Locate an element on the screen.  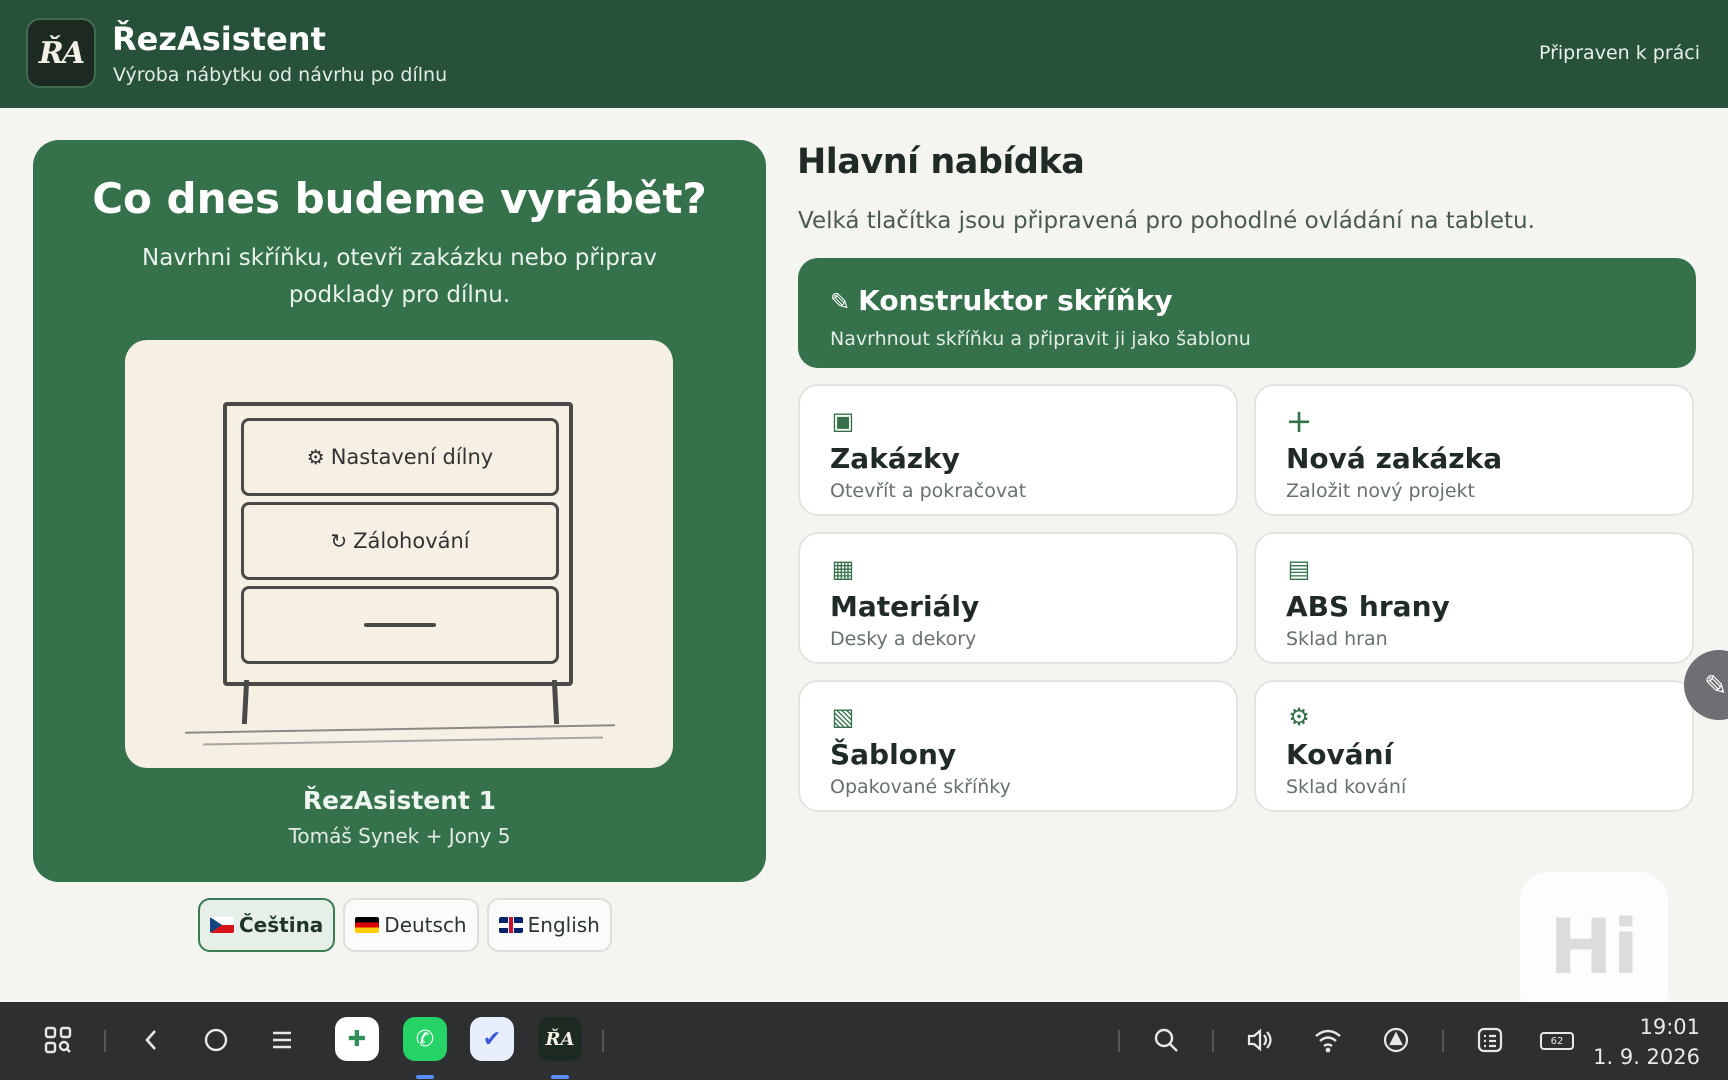
materials-card: ▦ Materiály Desky a dekory is located at coordinates (1018, 598).